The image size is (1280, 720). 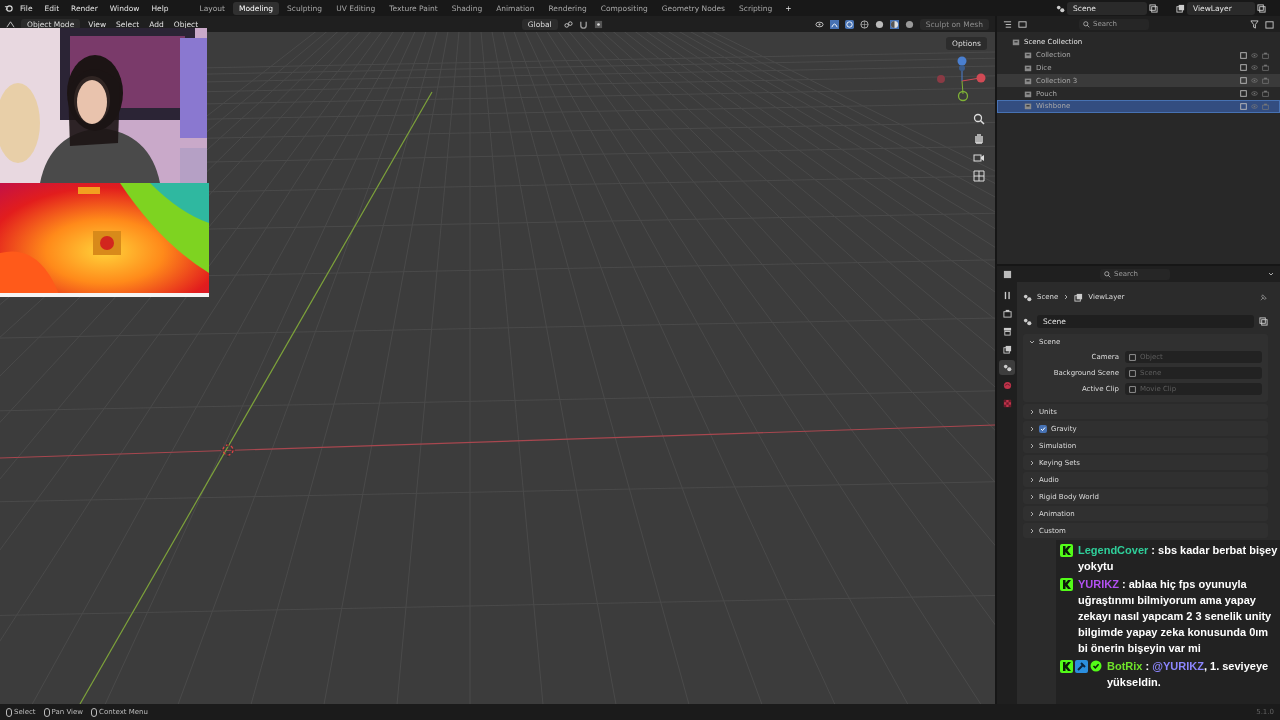 I want to click on checker-icon, so click(x=1007, y=403).